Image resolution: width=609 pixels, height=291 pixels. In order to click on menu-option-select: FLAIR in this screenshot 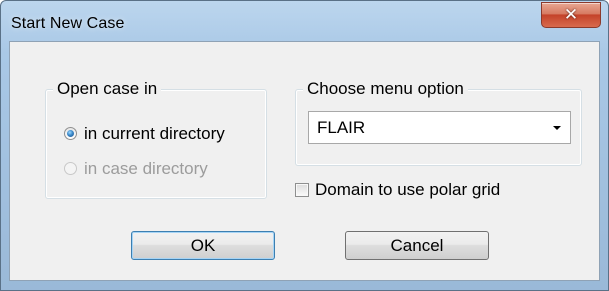, I will do `click(439, 127)`.